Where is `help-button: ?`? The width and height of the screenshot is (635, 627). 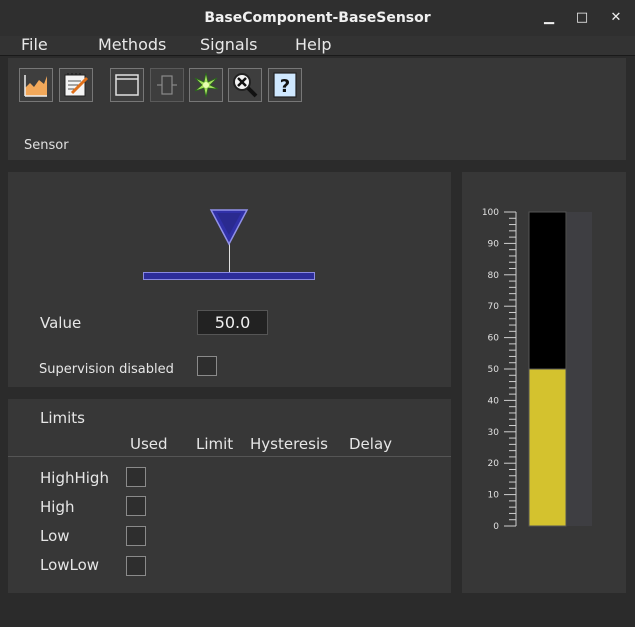 help-button: ? is located at coordinates (285, 85).